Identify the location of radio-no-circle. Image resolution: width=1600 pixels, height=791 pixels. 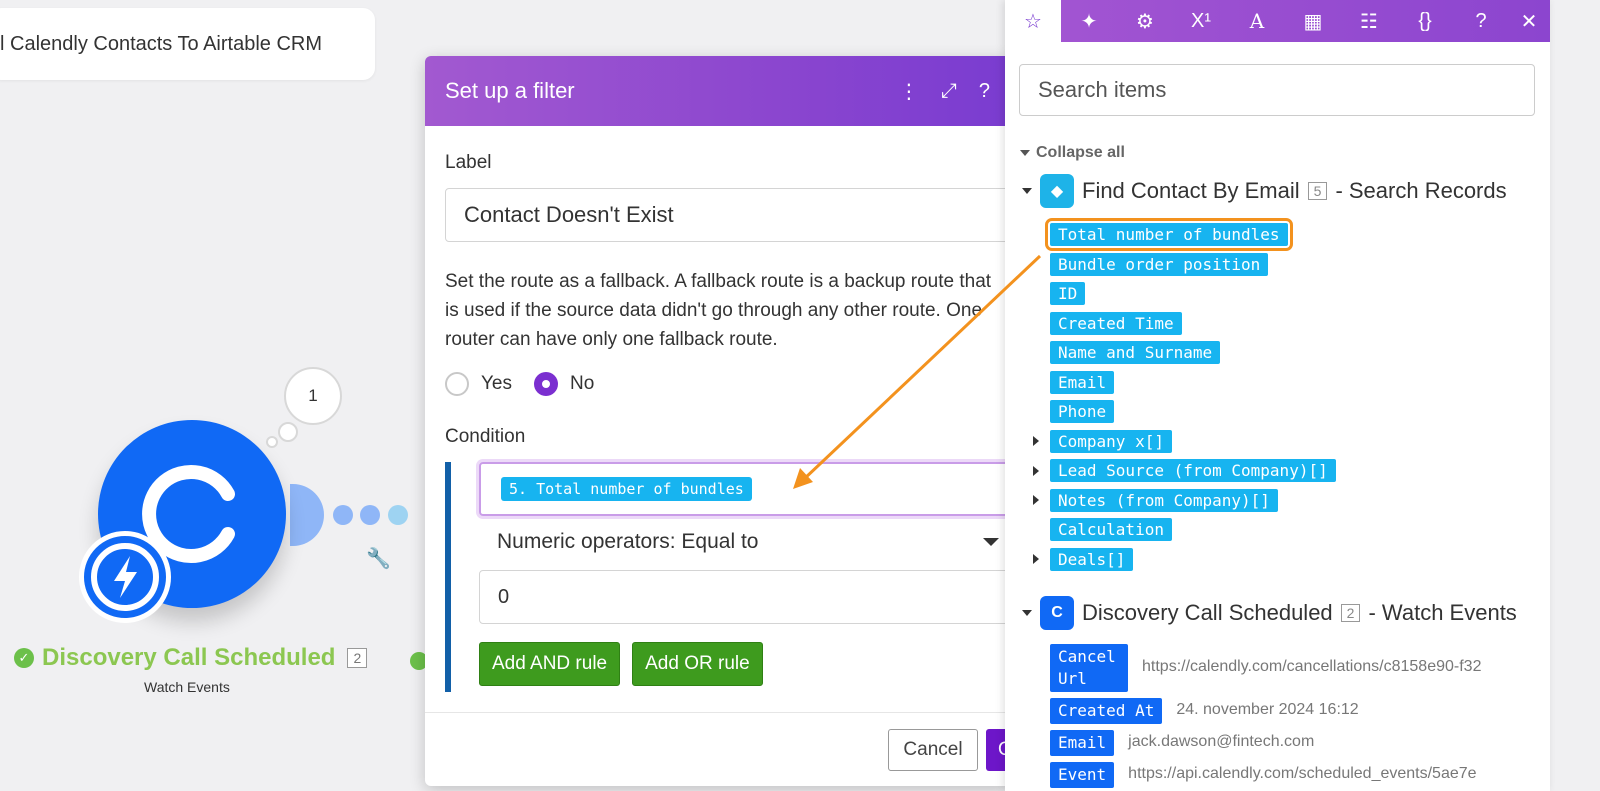
(546, 384).